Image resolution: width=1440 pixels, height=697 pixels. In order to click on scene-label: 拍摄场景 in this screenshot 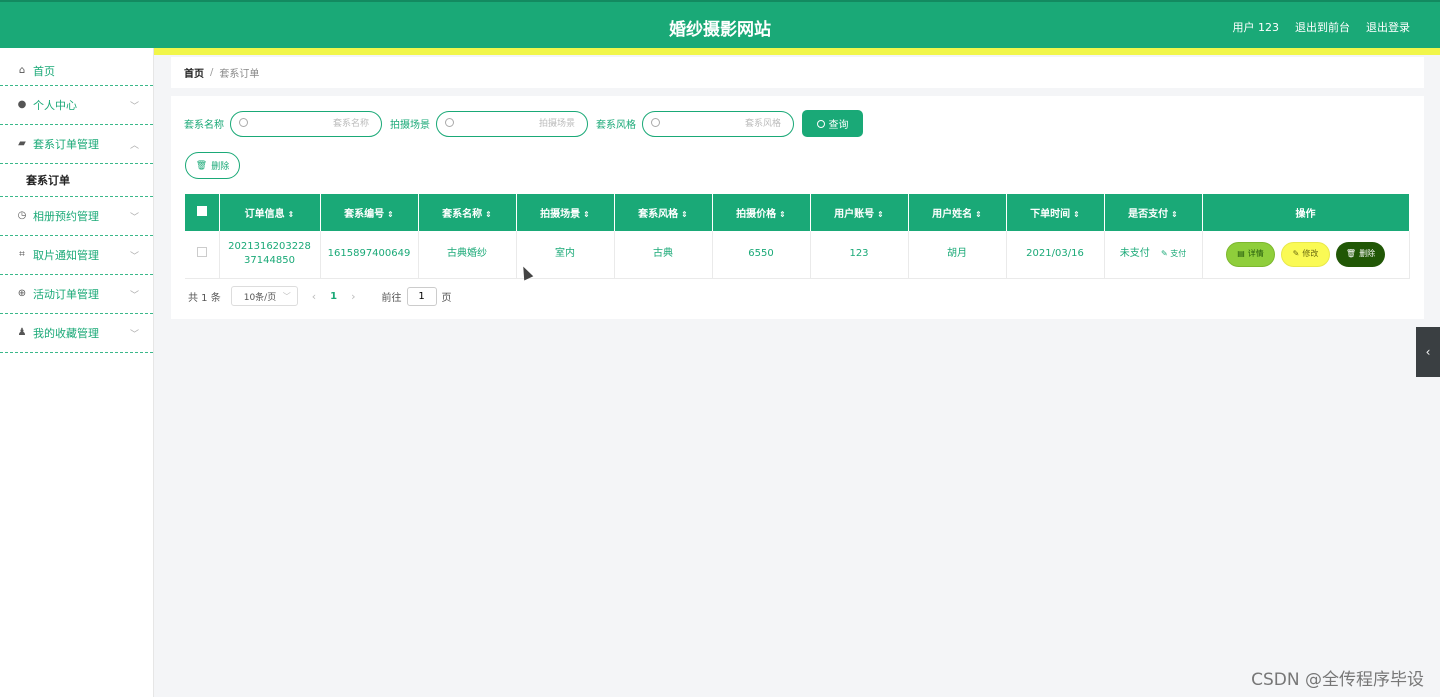, I will do `click(410, 125)`.